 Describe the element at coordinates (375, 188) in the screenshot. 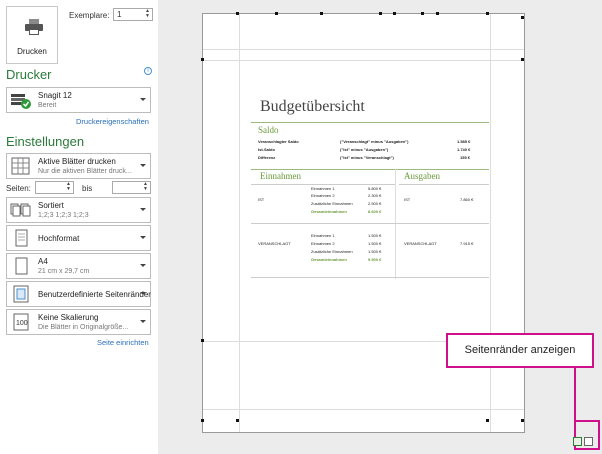

I see `income-item-value: 5.800 €` at that location.